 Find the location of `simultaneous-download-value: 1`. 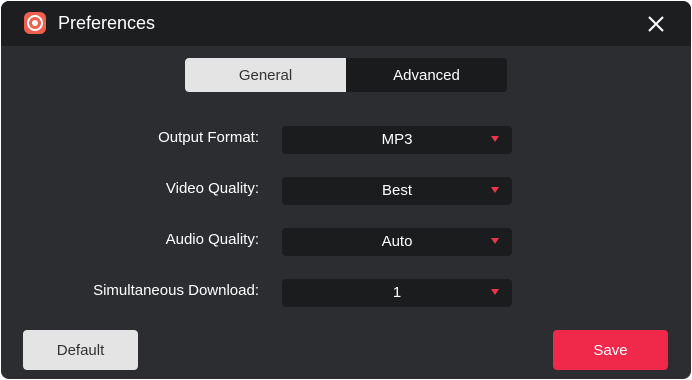

simultaneous-download-value: 1 is located at coordinates (397, 292).